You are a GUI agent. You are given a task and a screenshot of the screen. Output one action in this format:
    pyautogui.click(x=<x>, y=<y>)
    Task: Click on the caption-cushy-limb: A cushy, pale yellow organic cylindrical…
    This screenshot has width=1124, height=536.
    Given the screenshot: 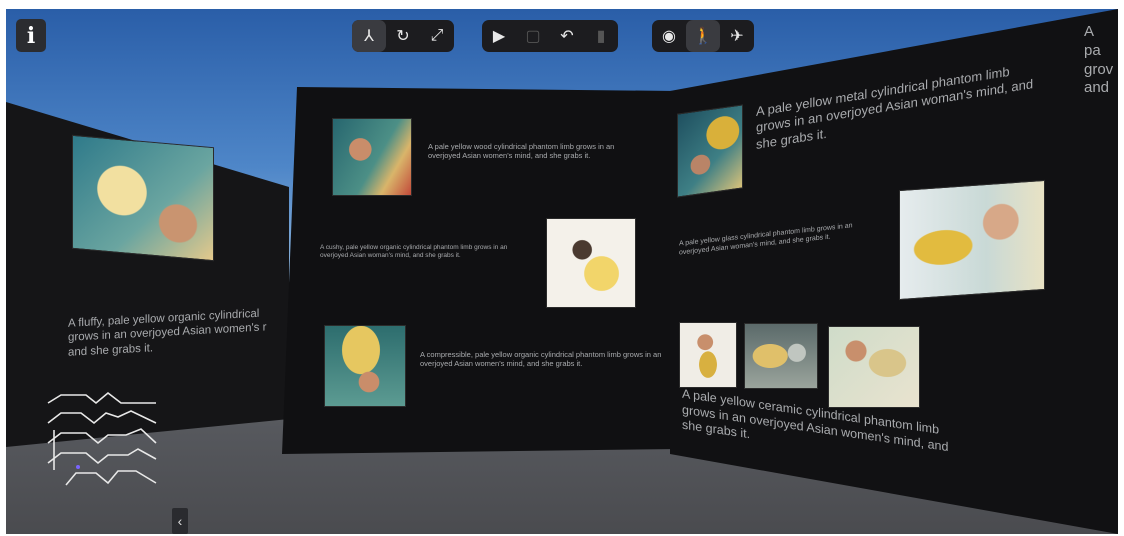 What is the action you would take?
    pyautogui.click(x=414, y=252)
    